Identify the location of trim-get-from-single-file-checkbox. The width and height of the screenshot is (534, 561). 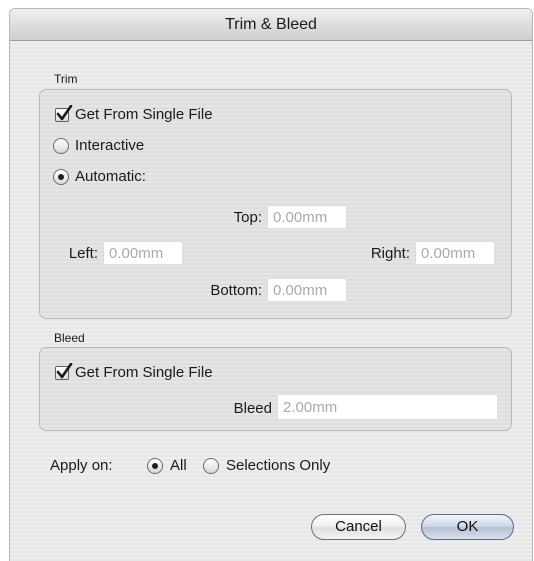
(64, 113).